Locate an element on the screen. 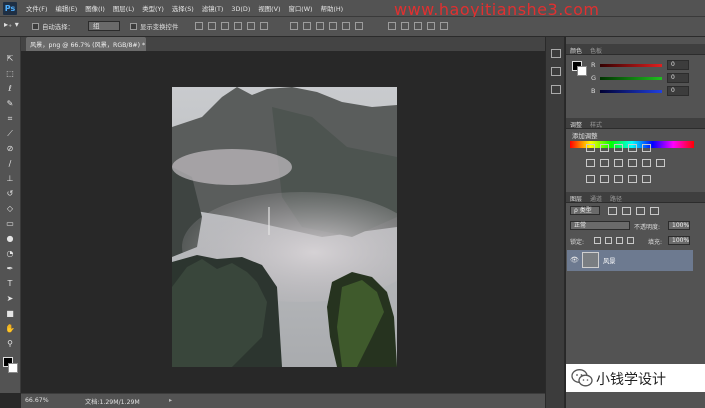  tab-styles: 样式 is located at coordinates (596, 124).